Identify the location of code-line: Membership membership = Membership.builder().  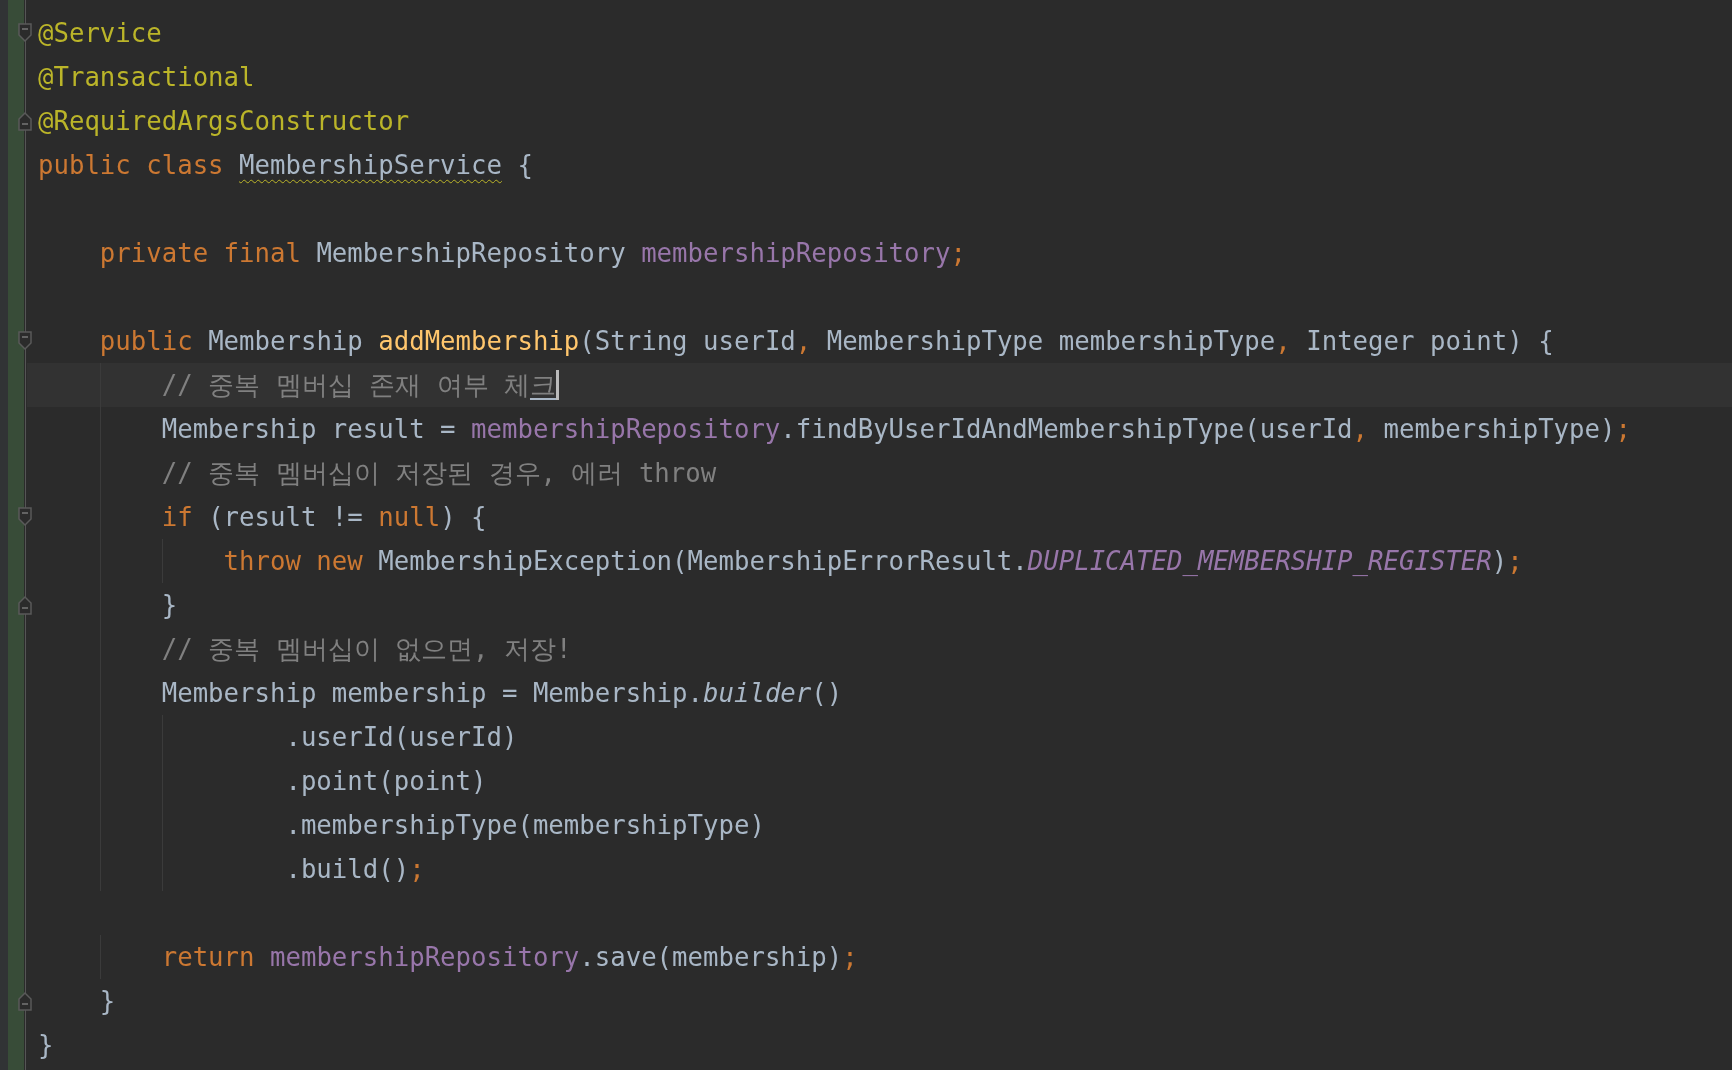
(501, 693).